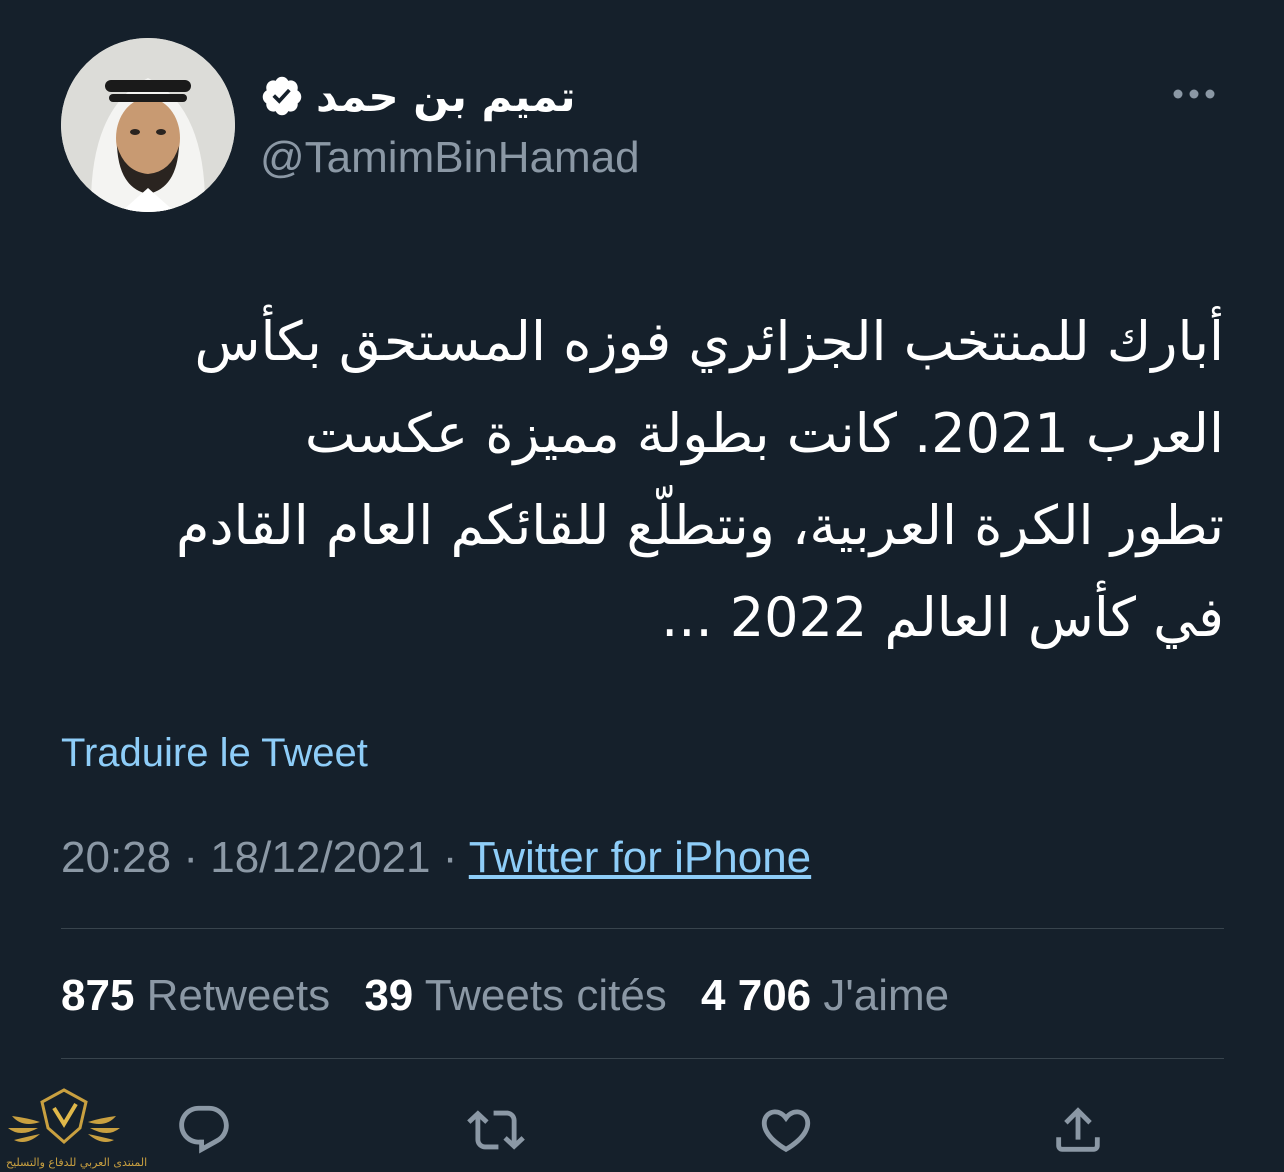 Image resolution: width=1284 pixels, height=1172 pixels. What do you see at coordinates (436, 858) in the screenshot?
I see `tweet-meta: 20:28 · 18/12/2021 · Twitter for iPhone` at bounding box center [436, 858].